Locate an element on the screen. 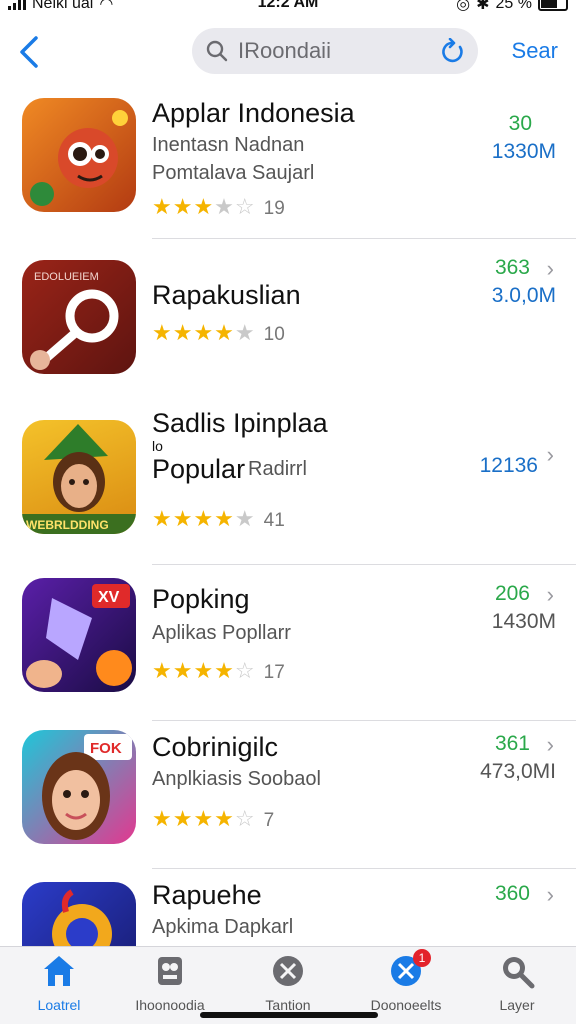  app-metric-top: 363 is located at coordinates (512, 267).